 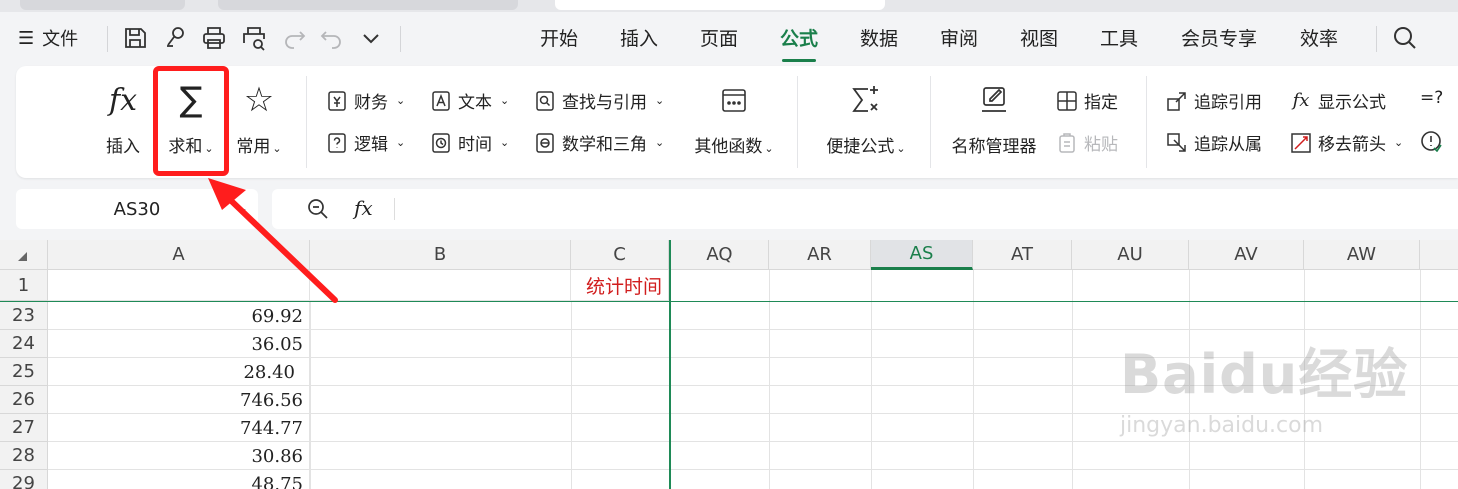 I want to click on error-check-button, so click(x=1431, y=141).